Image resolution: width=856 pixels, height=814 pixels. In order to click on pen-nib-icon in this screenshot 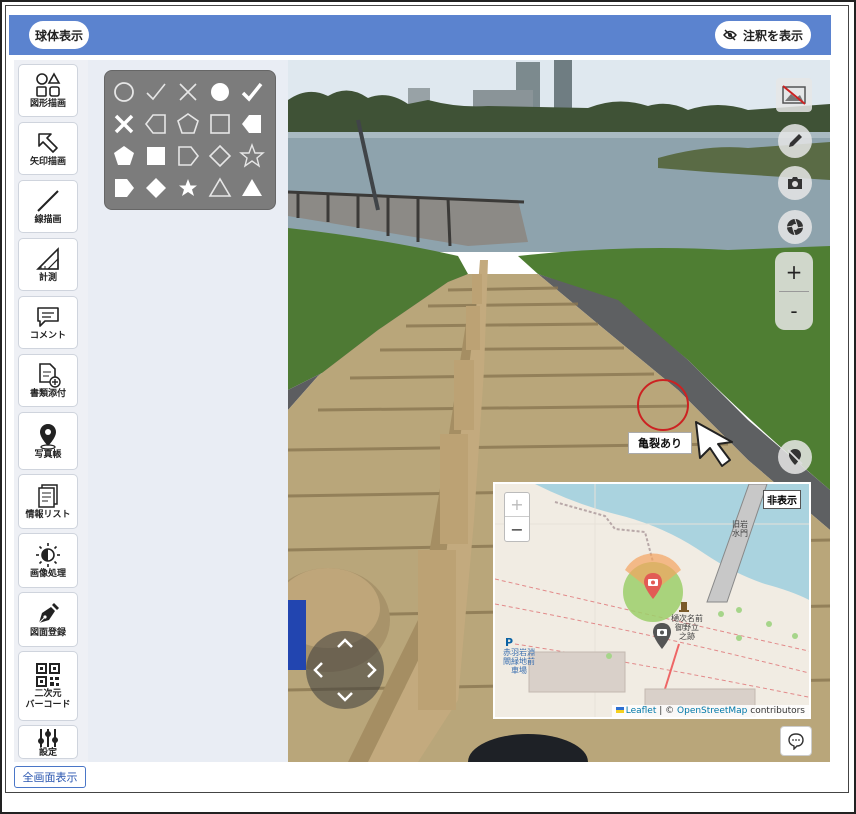, I will do `click(48, 614)`.